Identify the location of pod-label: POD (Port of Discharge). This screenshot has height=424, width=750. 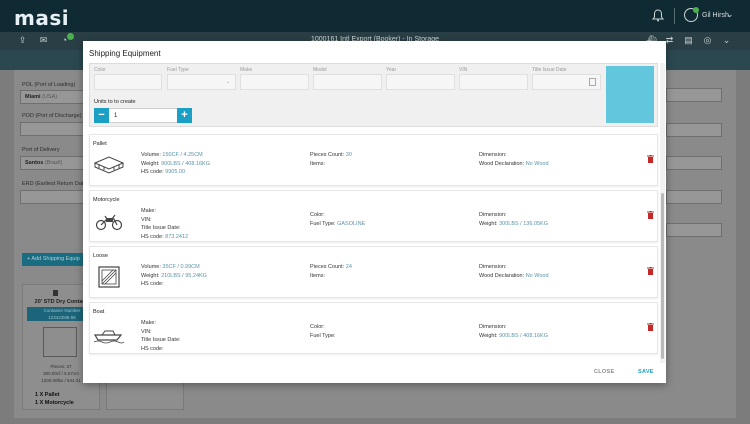
(52, 116).